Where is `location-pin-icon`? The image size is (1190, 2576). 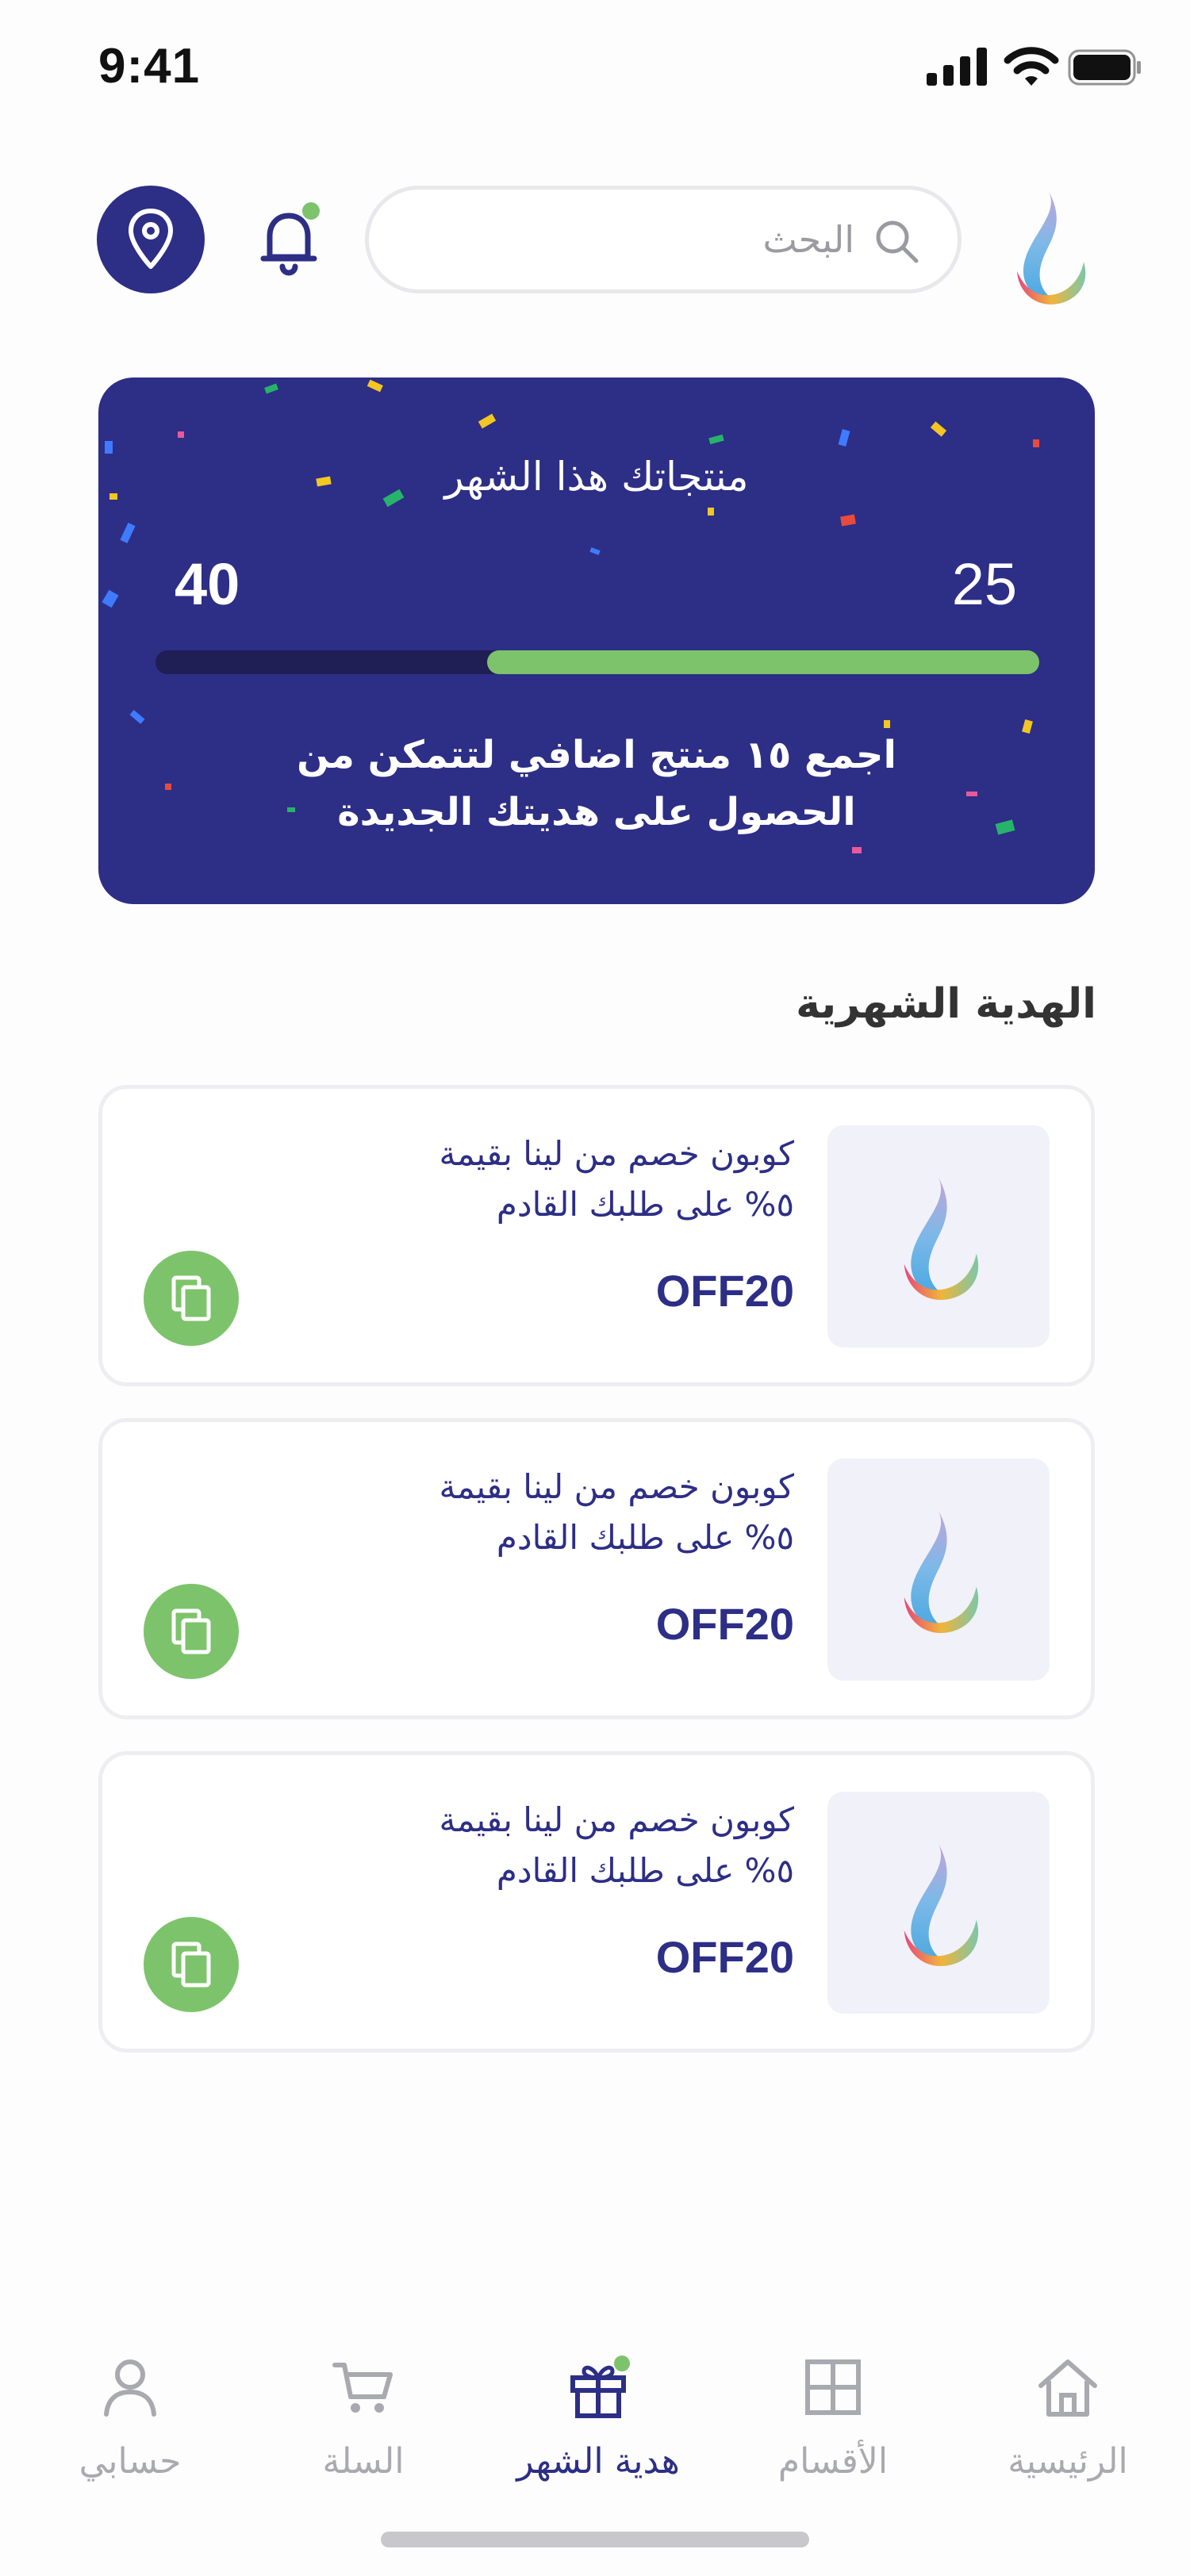 location-pin-icon is located at coordinates (151, 239).